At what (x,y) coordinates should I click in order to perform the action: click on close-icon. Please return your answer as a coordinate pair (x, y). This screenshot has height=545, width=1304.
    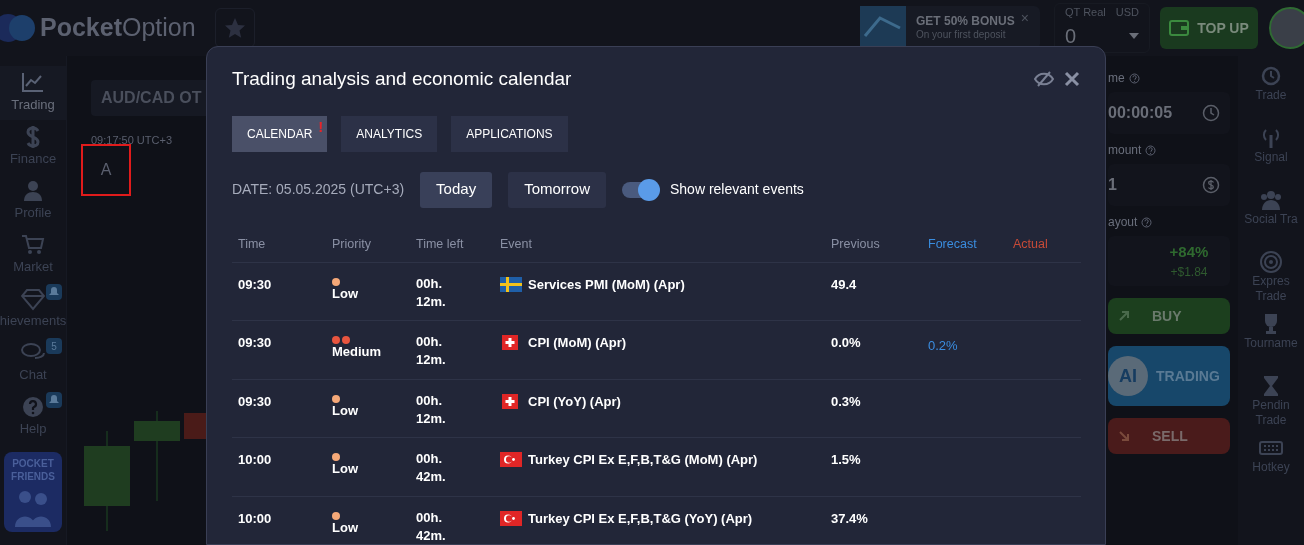
    Looking at the image, I should click on (1072, 79).